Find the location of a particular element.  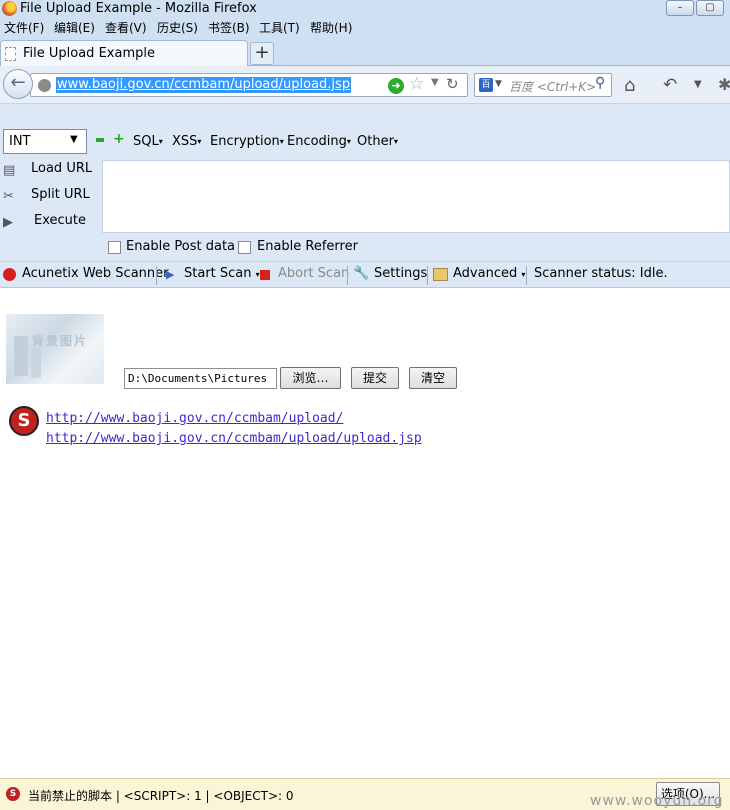

engine-chevron-icon: ▼ is located at coordinates (498, 84).